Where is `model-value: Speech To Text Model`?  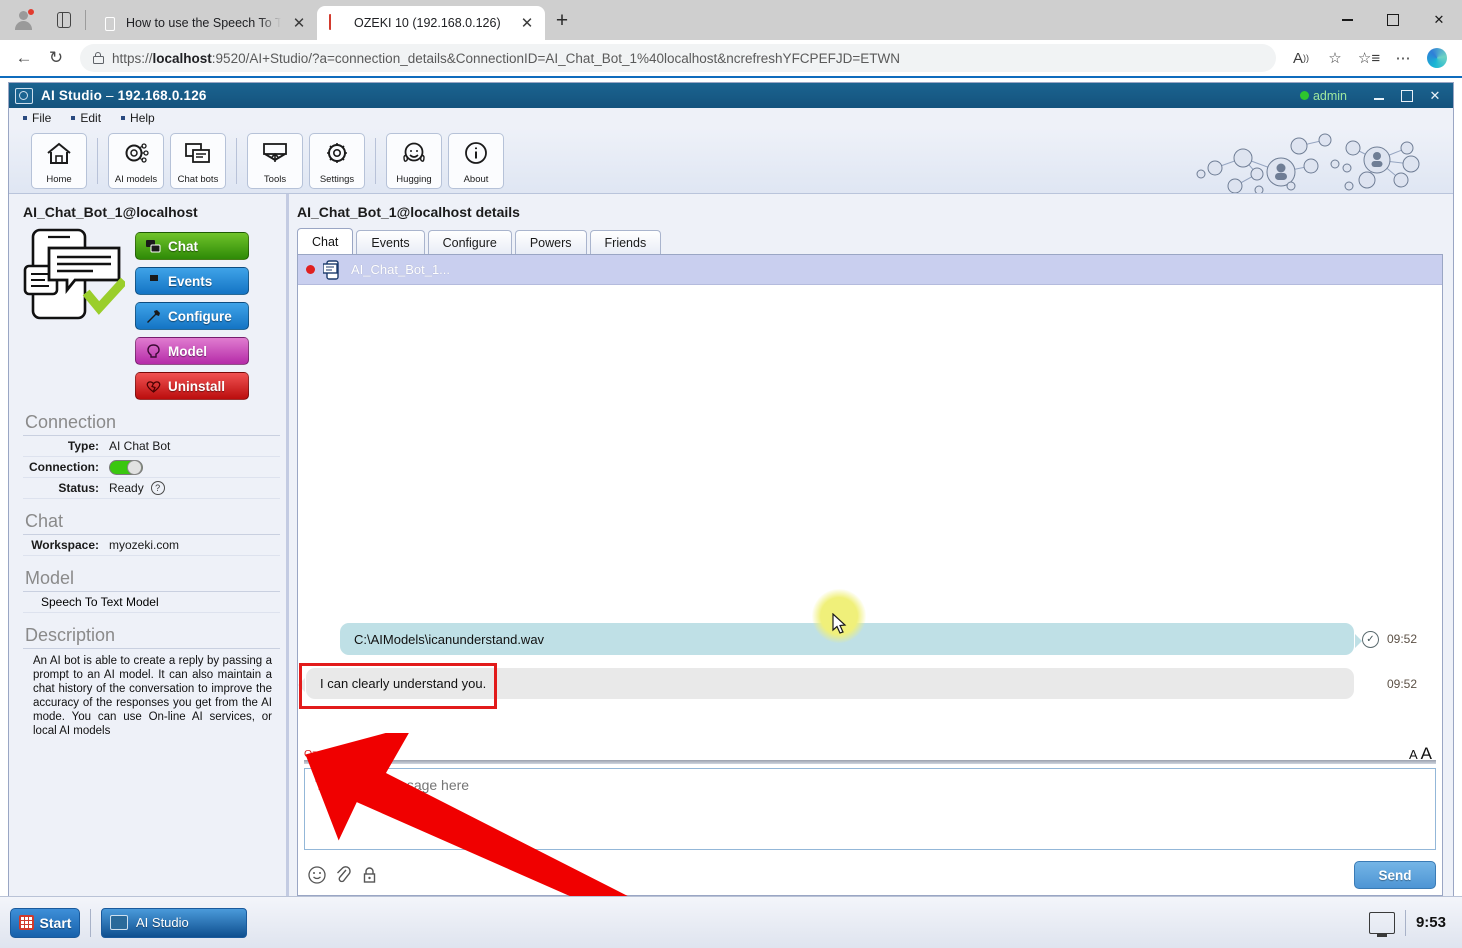
model-value: Speech To Text Model is located at coordinates (151, 602).